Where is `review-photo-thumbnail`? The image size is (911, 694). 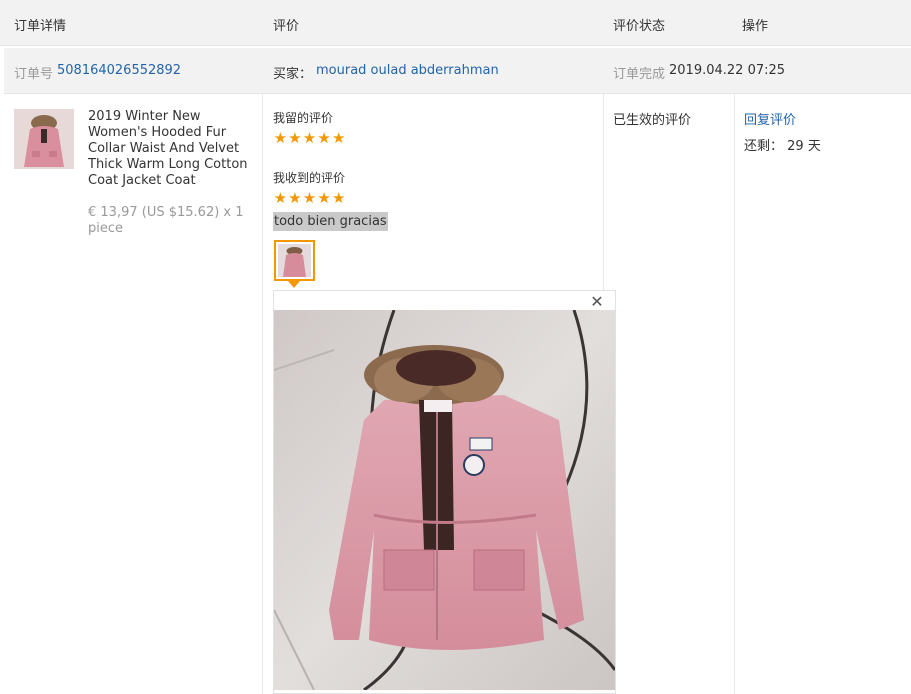 review-photo-thumbnail is located at coordinates (294, 260).